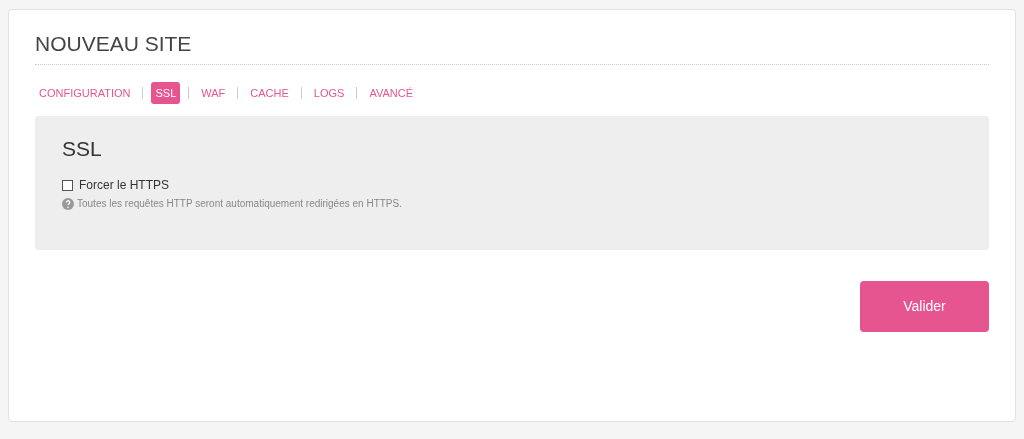 The height and width of the screenshot is (439, 1024). Describe the element at coordinates (391, 93) in the screenshot. I see `tab: AVANCÉ` at that location.